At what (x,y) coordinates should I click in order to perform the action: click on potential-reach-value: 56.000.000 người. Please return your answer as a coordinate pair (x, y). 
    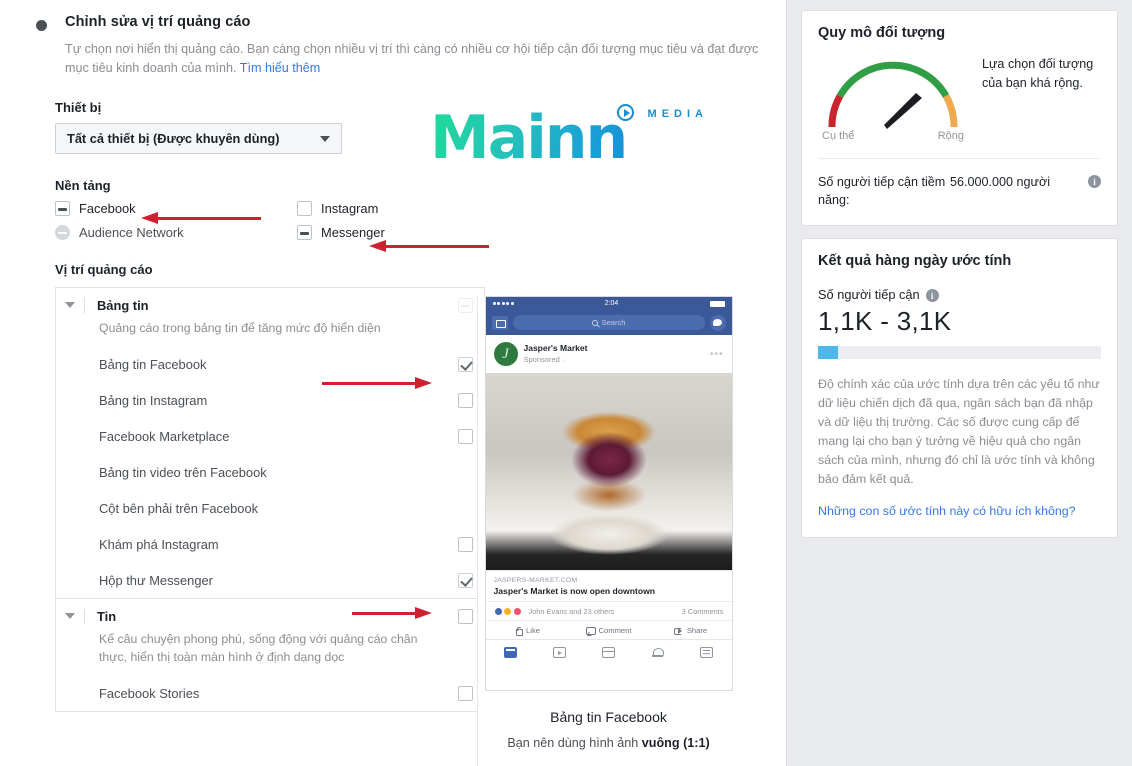
    Looking at the image, I should click on (1000, 182).